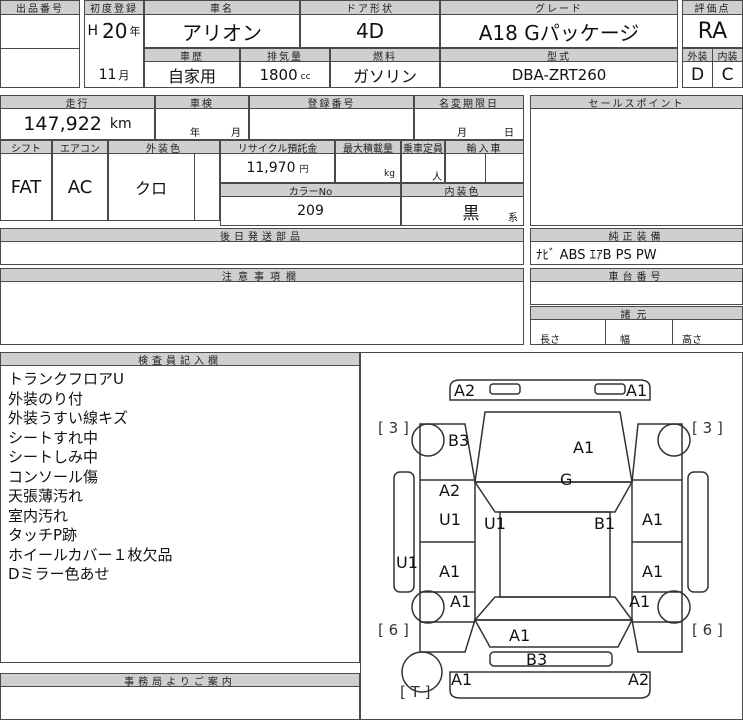  What do you see at coordinates (513, 218) in the screenshot?
I see `series-unit: 系` at bounding box center [513, 218].